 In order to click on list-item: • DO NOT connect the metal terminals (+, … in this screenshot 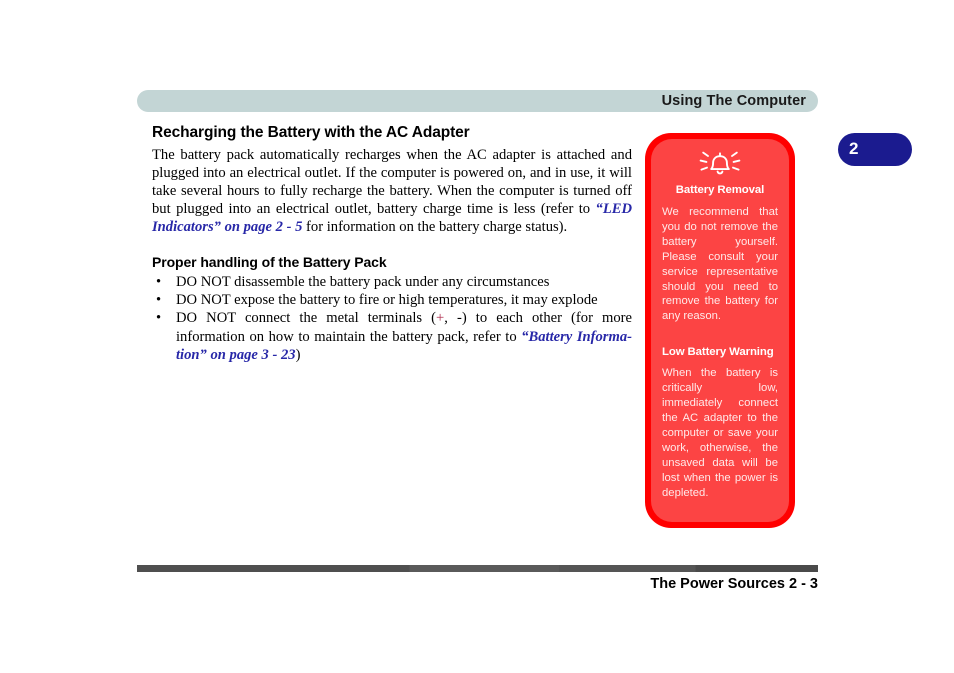, I will do `click(392, 336)`.